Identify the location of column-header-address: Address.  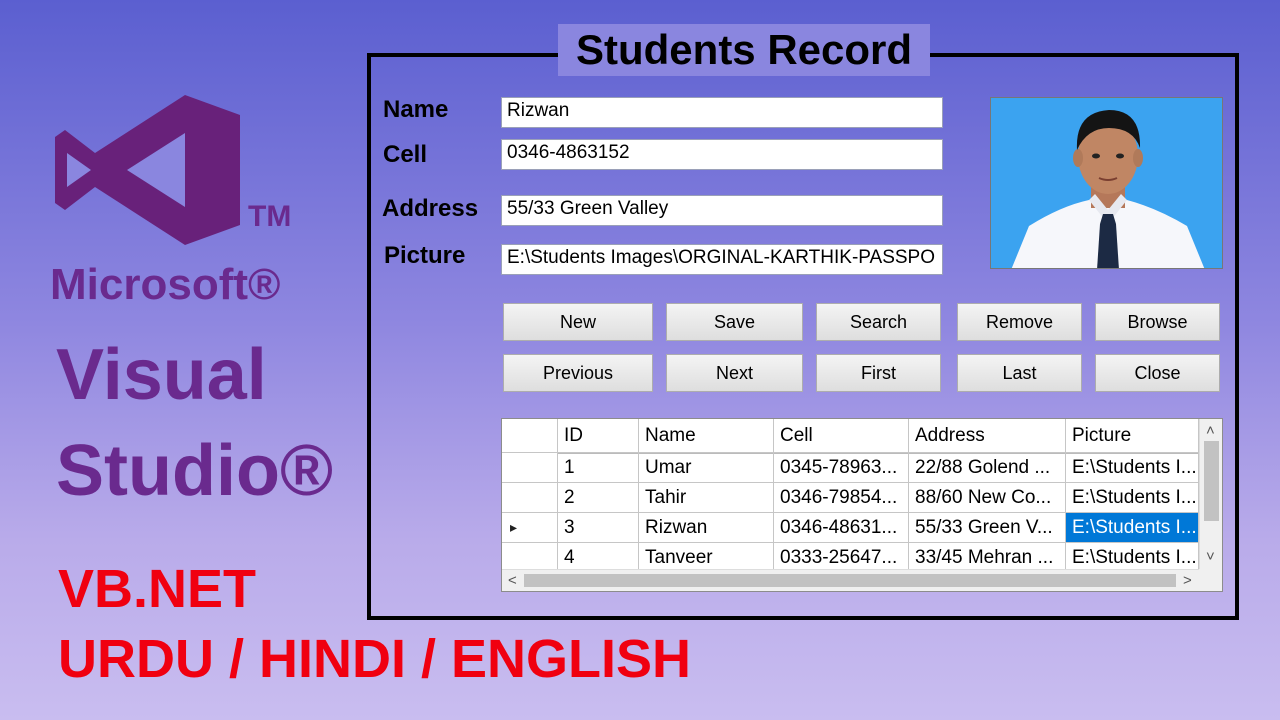
(987, 436).